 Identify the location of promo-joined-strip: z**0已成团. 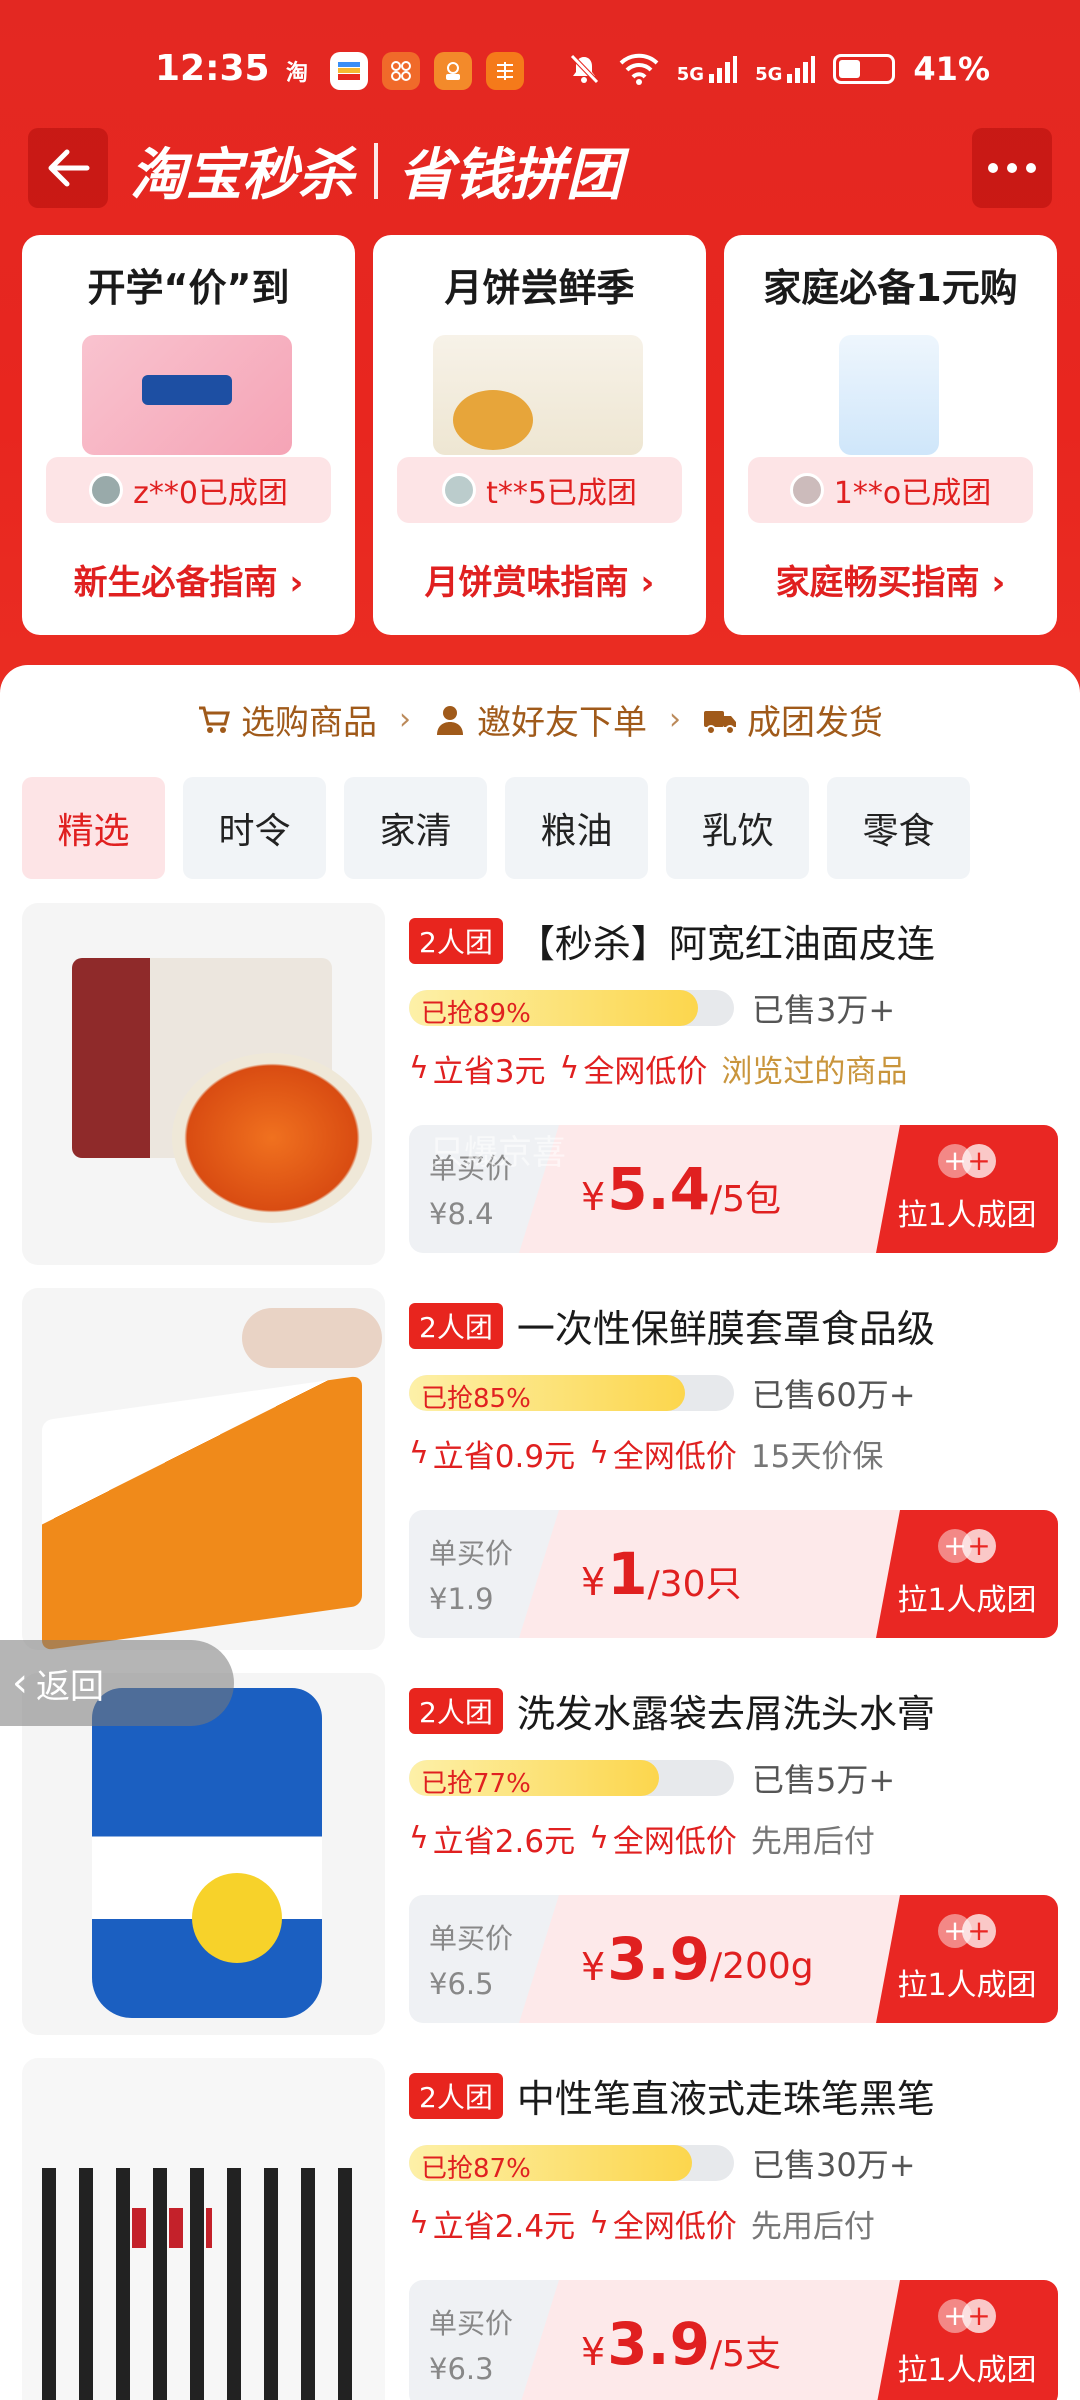
(188, 490).